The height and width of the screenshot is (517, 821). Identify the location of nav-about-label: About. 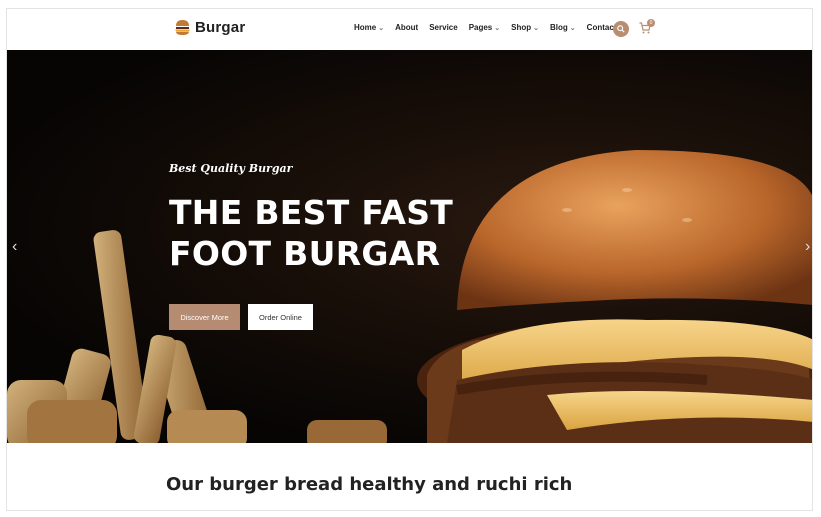
(407, 27).